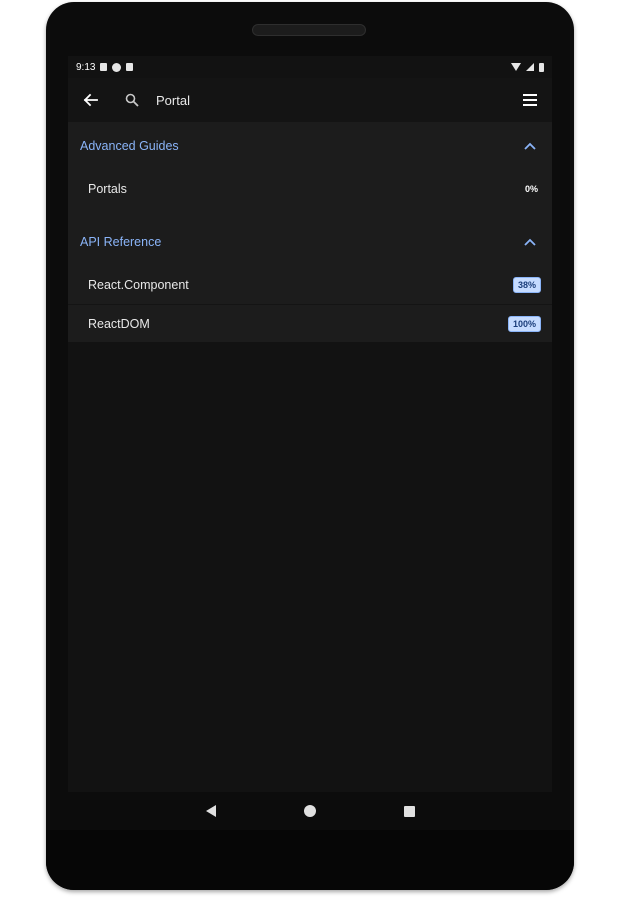  Describe the element at coordinates (409, 811) in the screenshot. I see `recents-square-icon` at that location.